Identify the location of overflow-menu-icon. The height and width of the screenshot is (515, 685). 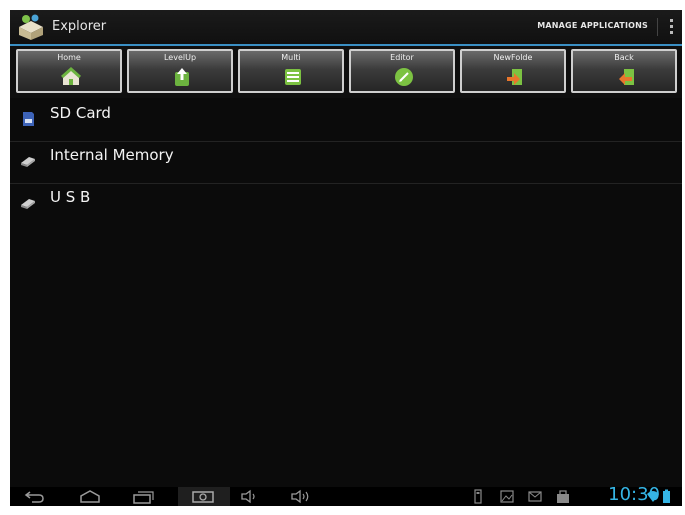
(671, 28).